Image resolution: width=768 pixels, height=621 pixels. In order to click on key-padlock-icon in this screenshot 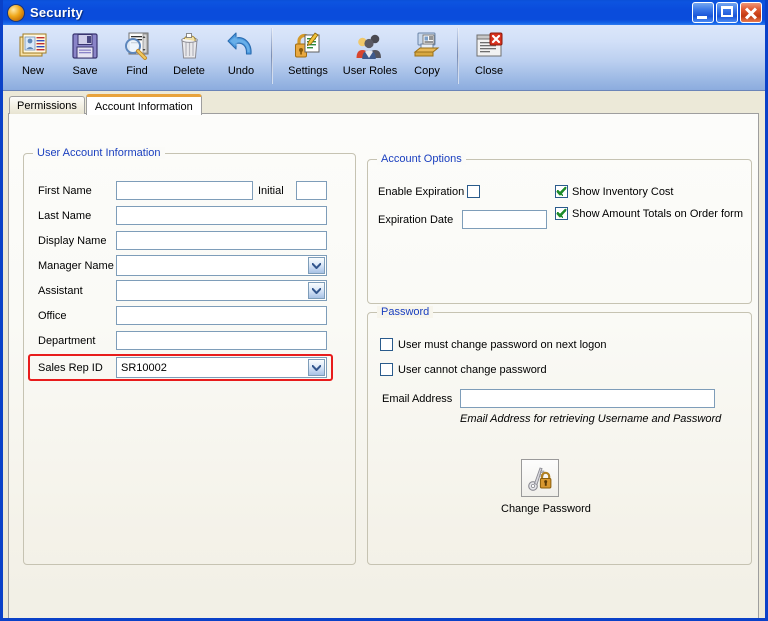, I will do `click(540, 479)`.